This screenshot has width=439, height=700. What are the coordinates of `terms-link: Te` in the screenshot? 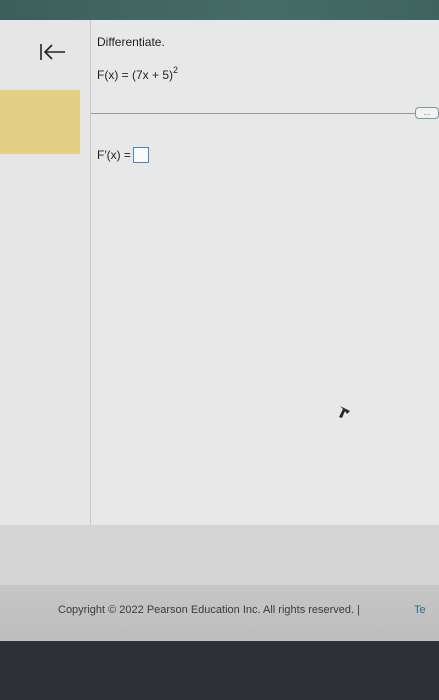 It's located at (420, 610).